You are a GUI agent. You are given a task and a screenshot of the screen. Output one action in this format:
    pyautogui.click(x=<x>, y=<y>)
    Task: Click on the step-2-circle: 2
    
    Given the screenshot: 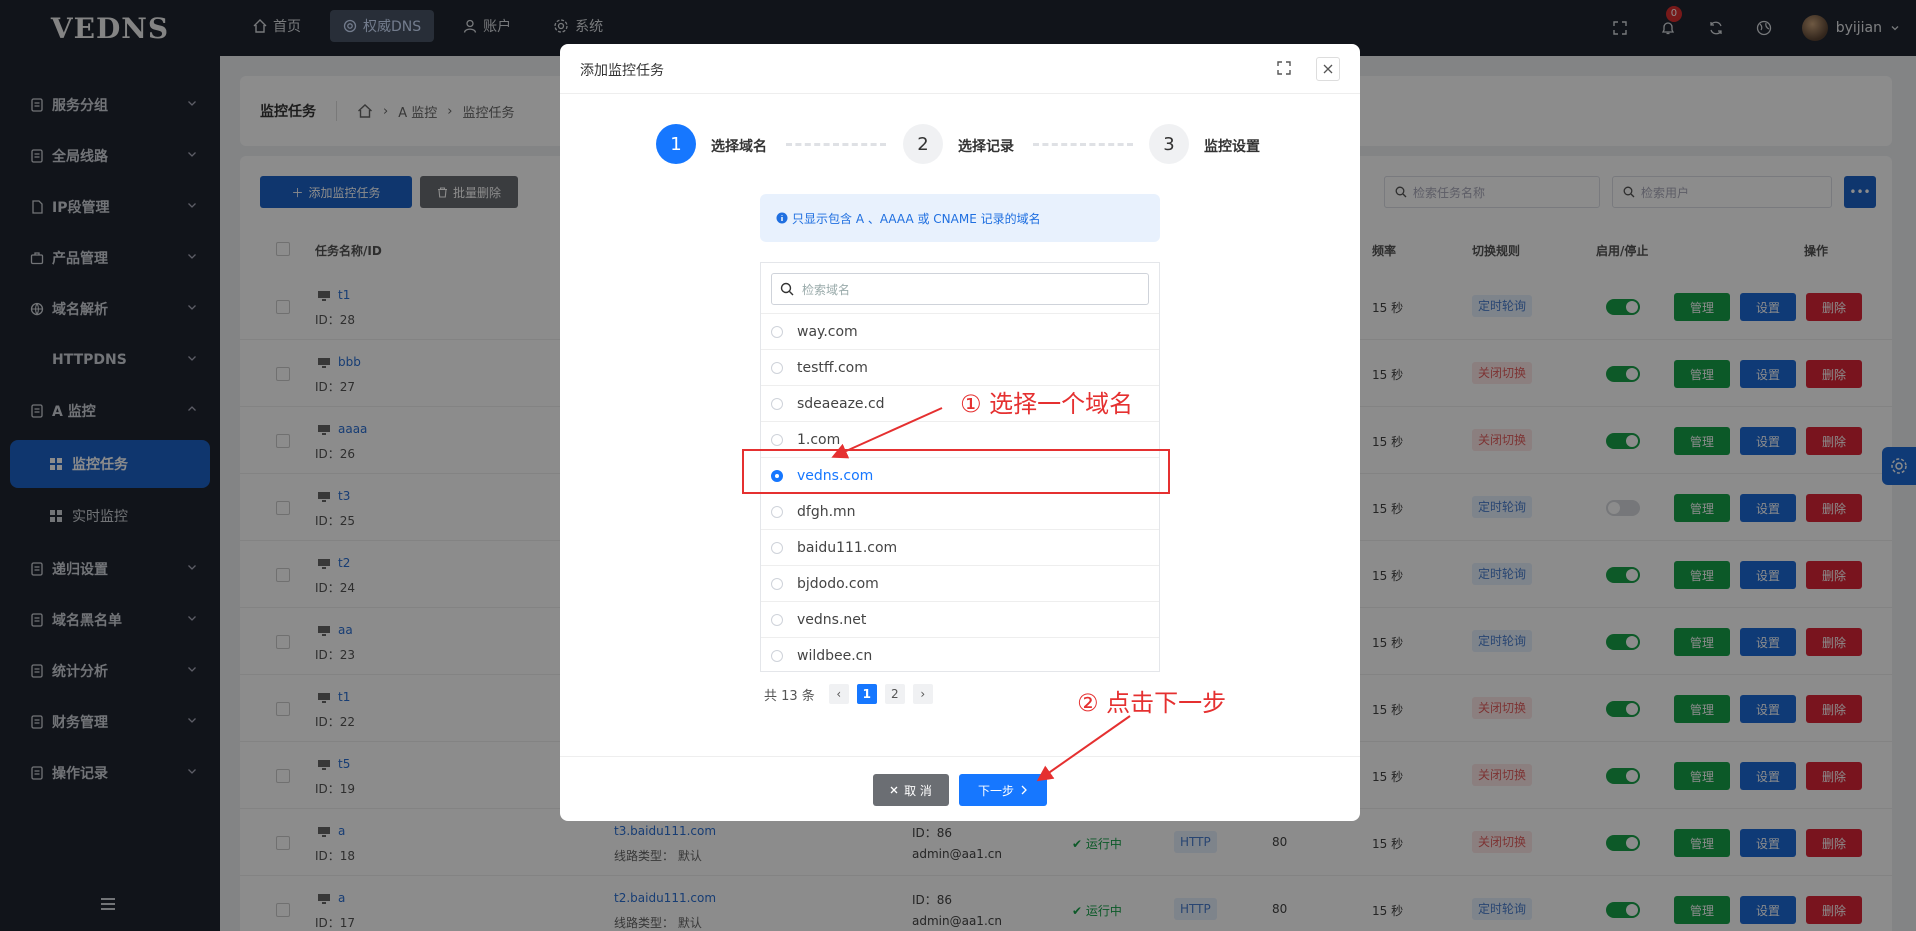 What is the action you would take?
    pyautogui.click(x=923, y=144)
    